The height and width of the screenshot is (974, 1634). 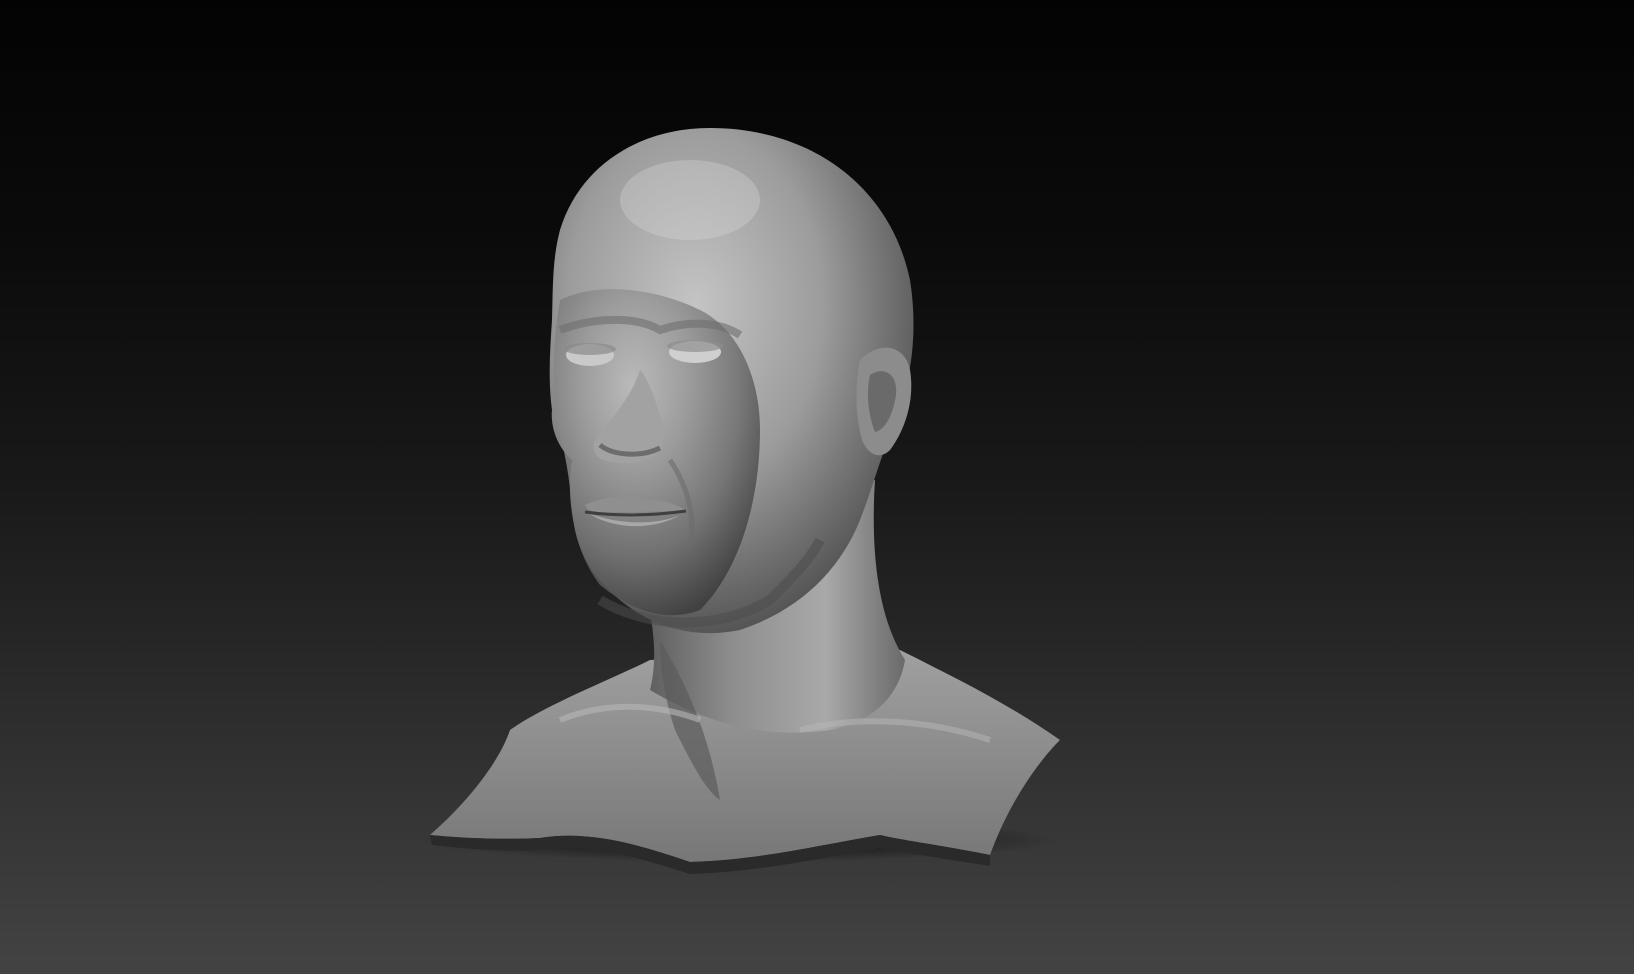 I want to click on cranium-highlight, so click(x=690, y=200).